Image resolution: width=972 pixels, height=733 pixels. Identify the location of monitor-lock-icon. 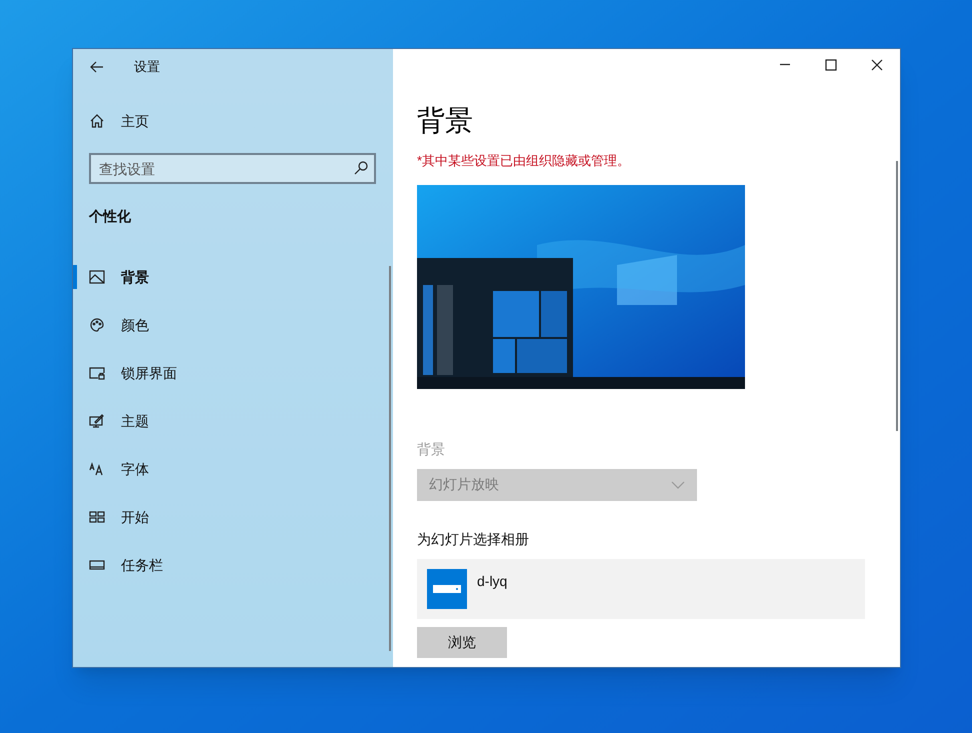
(97, 373).